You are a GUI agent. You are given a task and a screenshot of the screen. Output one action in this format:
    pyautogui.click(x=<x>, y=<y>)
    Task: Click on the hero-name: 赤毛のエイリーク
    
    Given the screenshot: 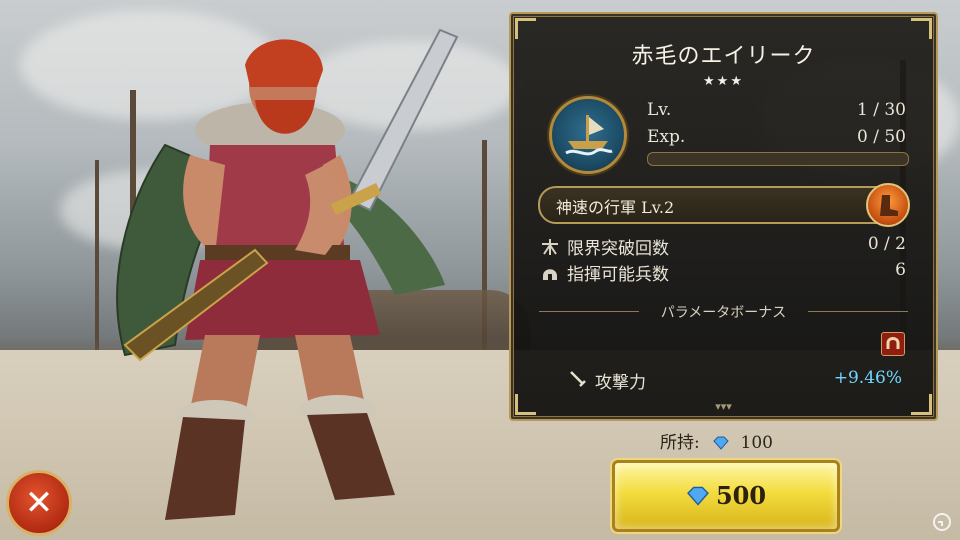 What is the action you would take?
    pyautogui.click(x=723, y=56)
    